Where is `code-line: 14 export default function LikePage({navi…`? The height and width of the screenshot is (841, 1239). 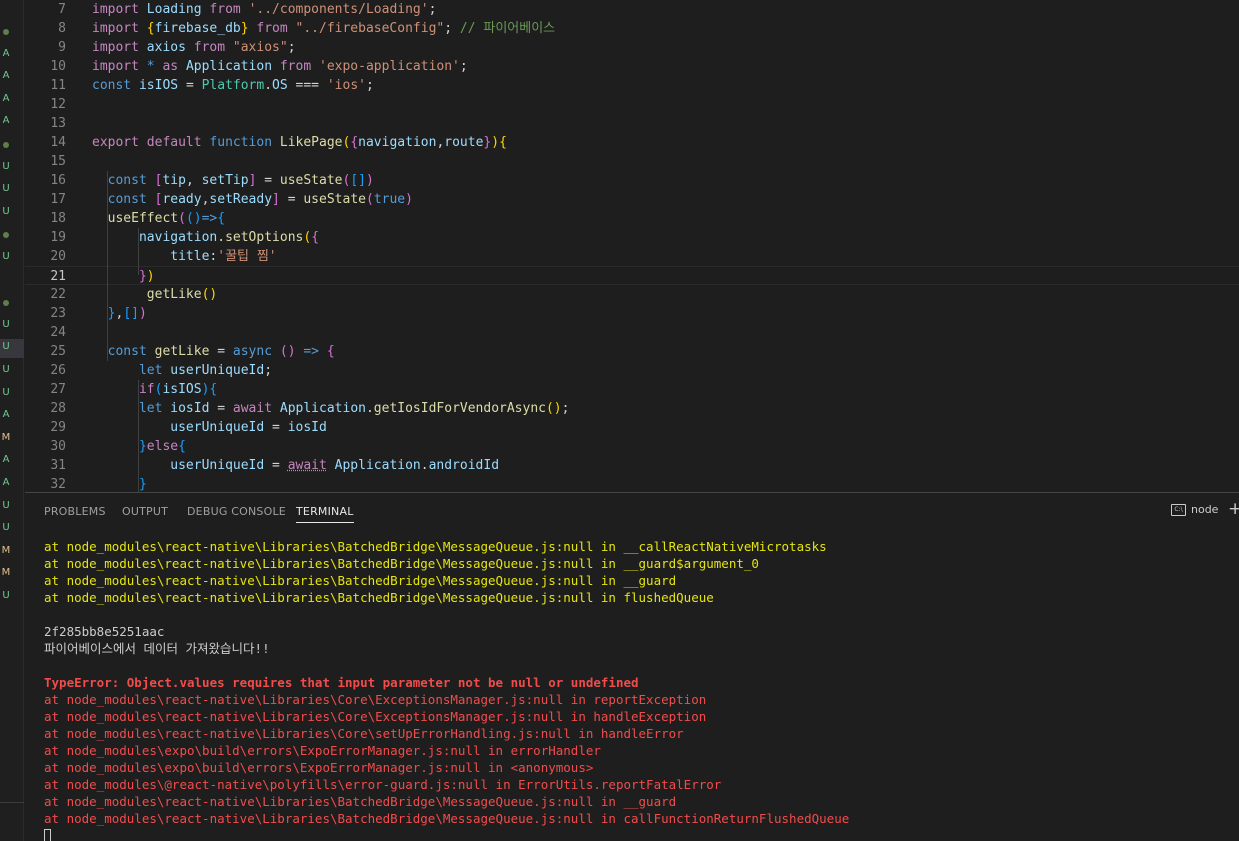 code-line: 14 export default function LikePage({navi… is located at coordinates (632, 142).